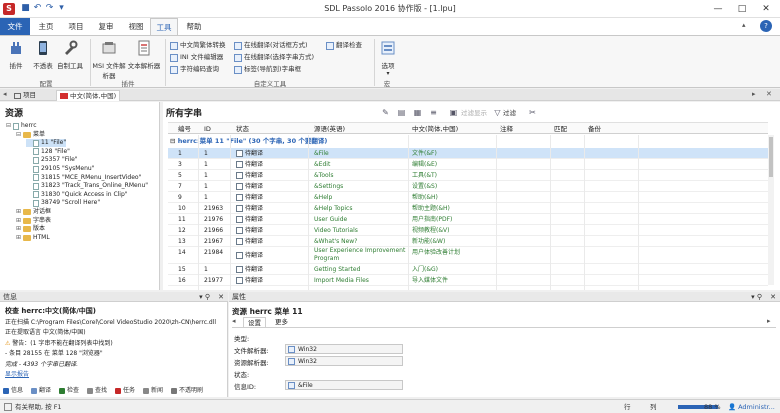  What do you see at coordinates (60, 169) in the screenshot?
I see `tree-item: 29105 "SysMenu"` at bounding box center [60, 169].